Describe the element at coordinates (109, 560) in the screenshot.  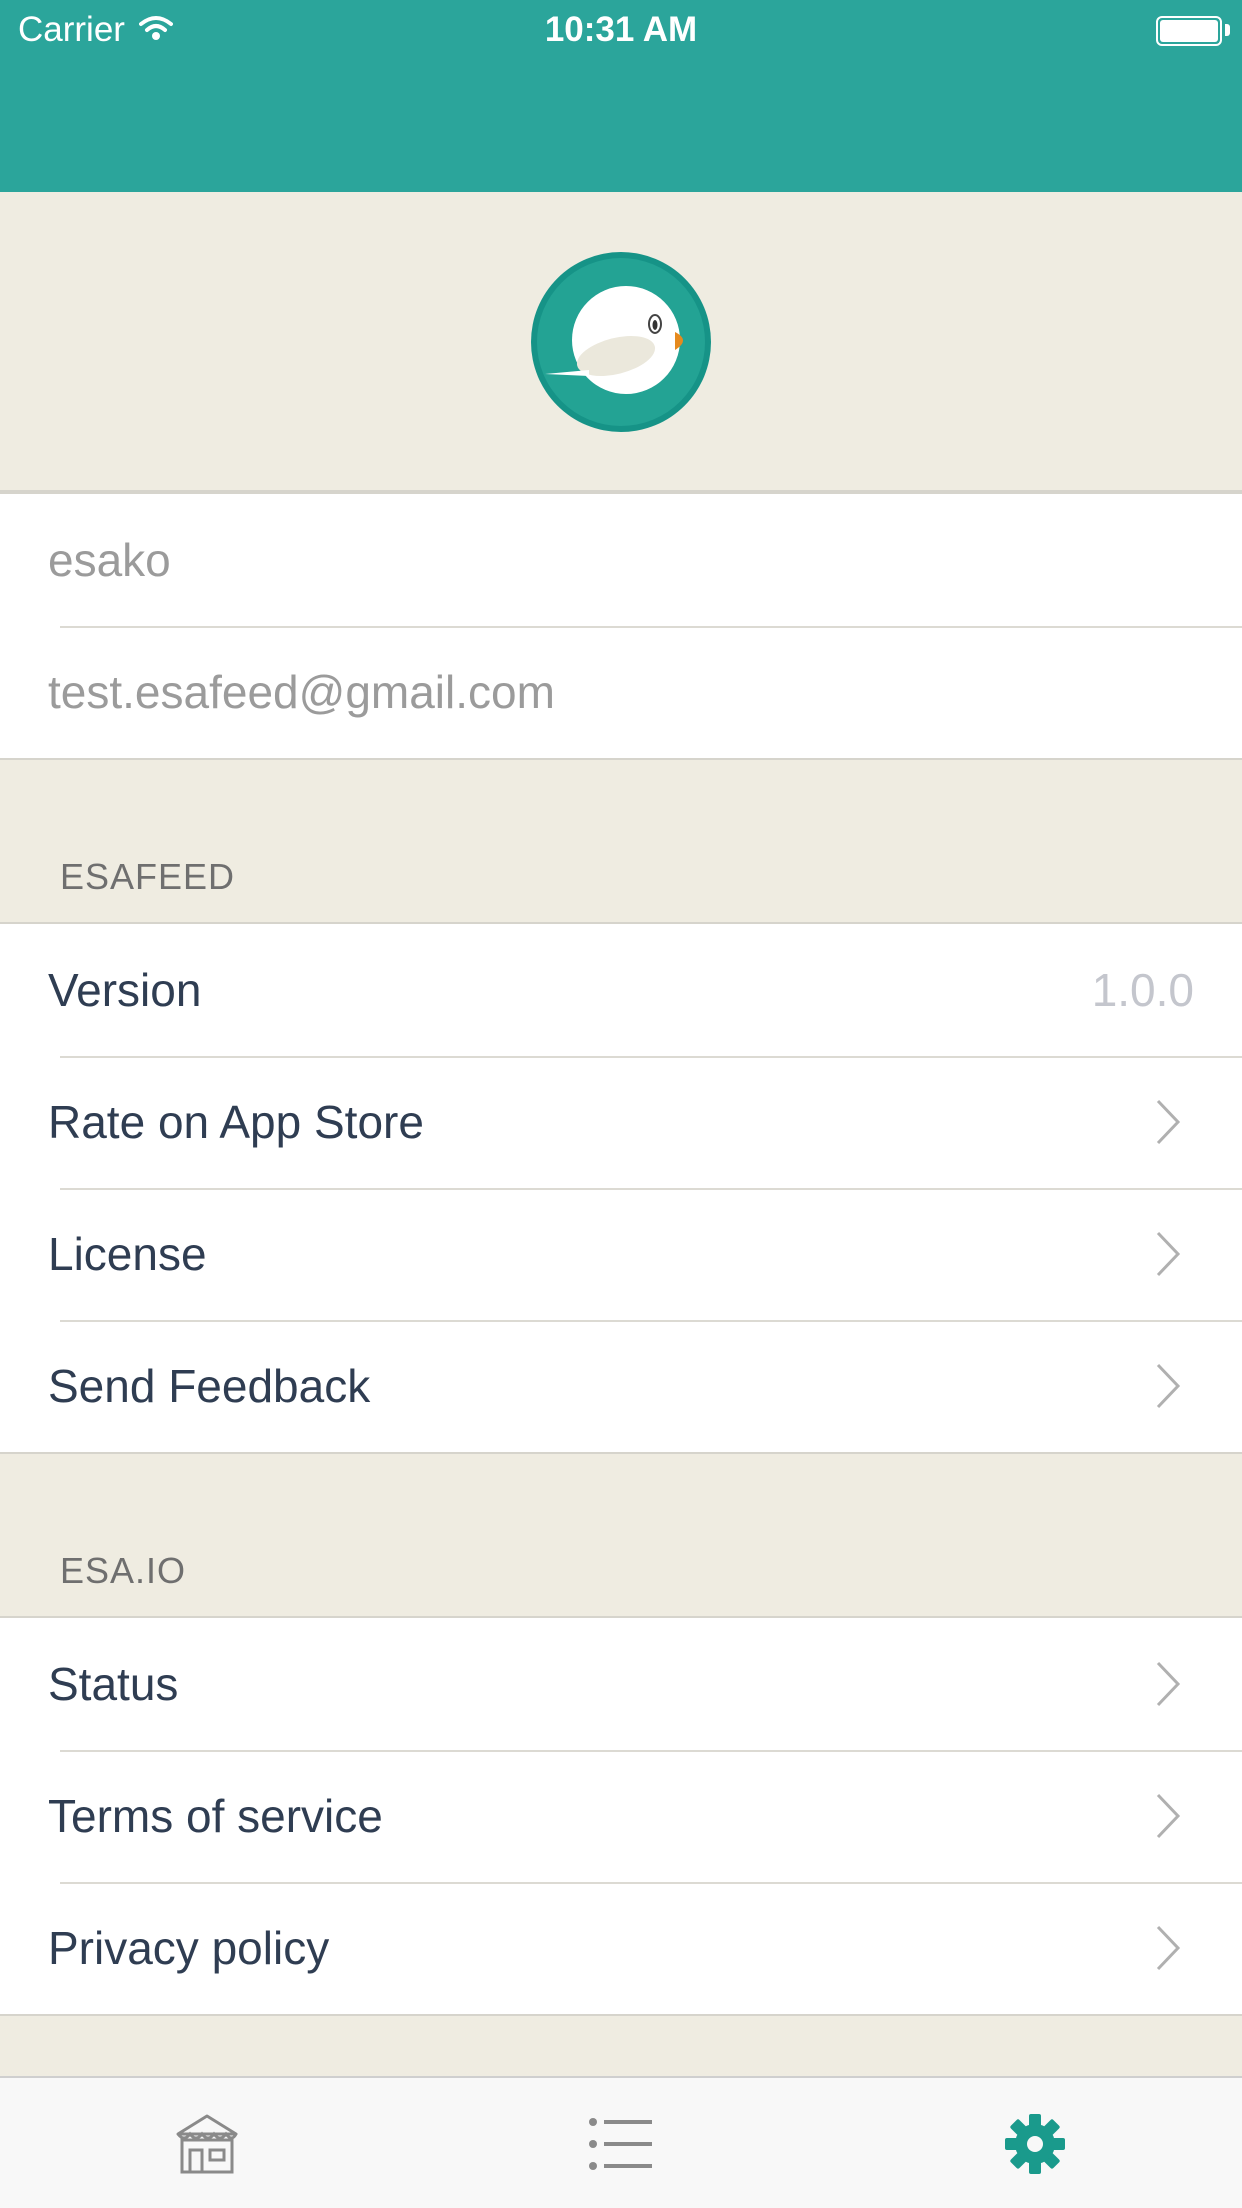
I see `username-text: esako` at that location.